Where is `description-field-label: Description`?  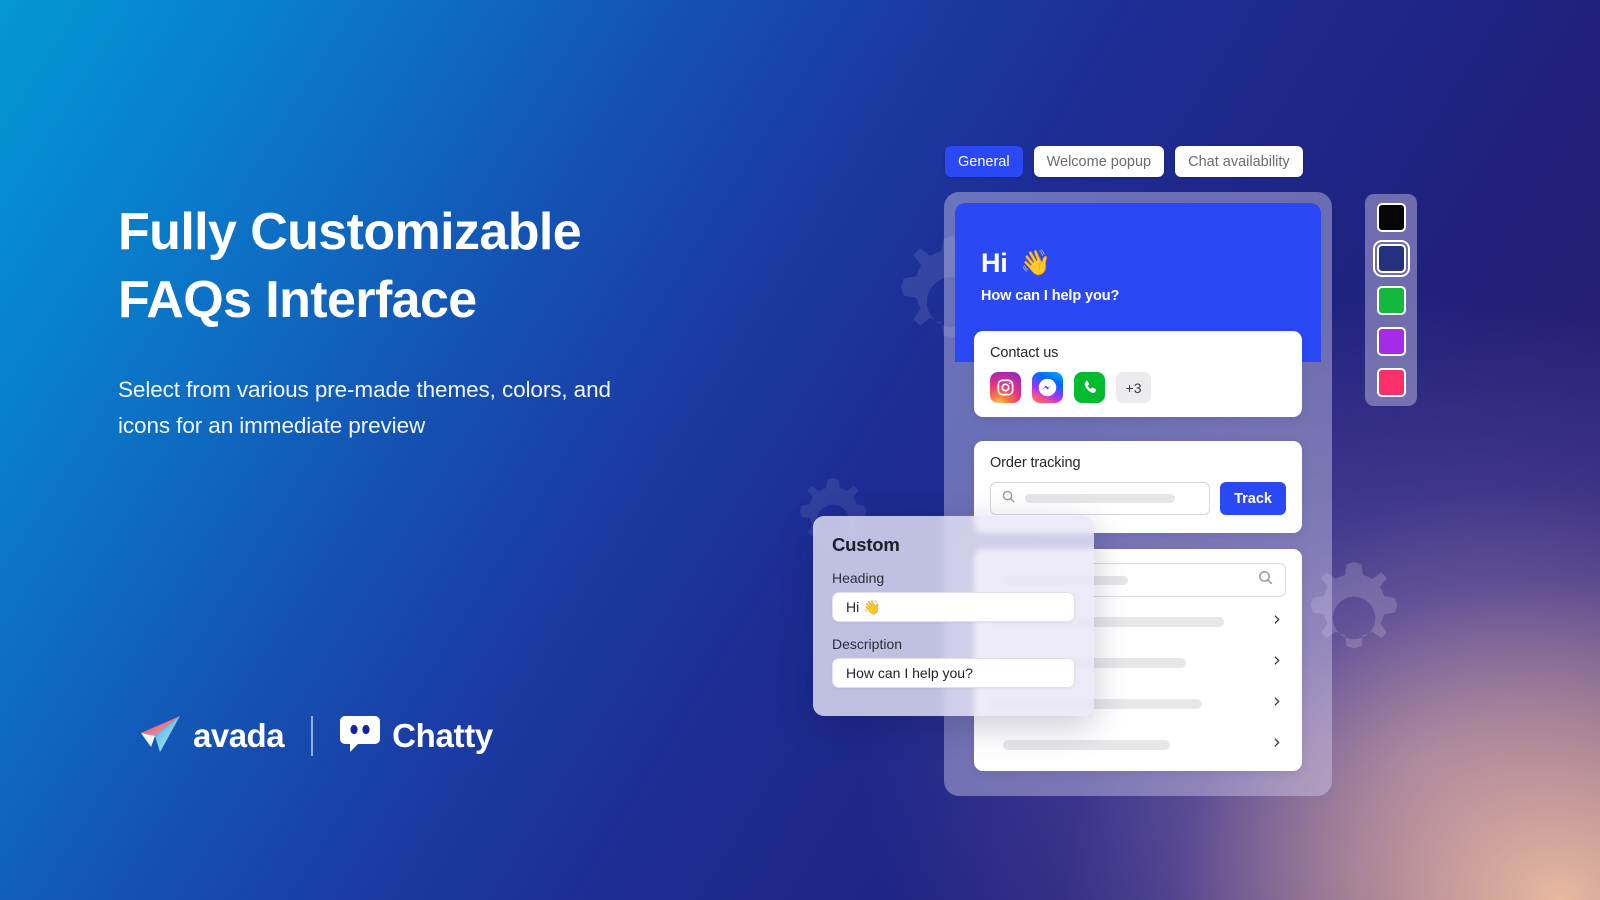
description-field-label: Description is located at coordinates (867, 644).